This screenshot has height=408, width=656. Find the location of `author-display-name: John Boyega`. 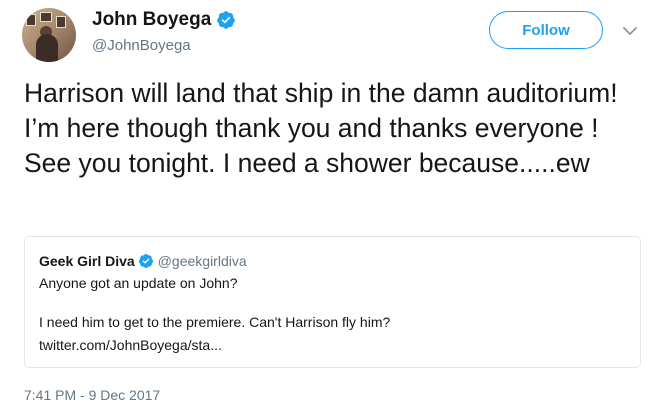

author-display-name: John Boyega is located at coordinates (151, 20).